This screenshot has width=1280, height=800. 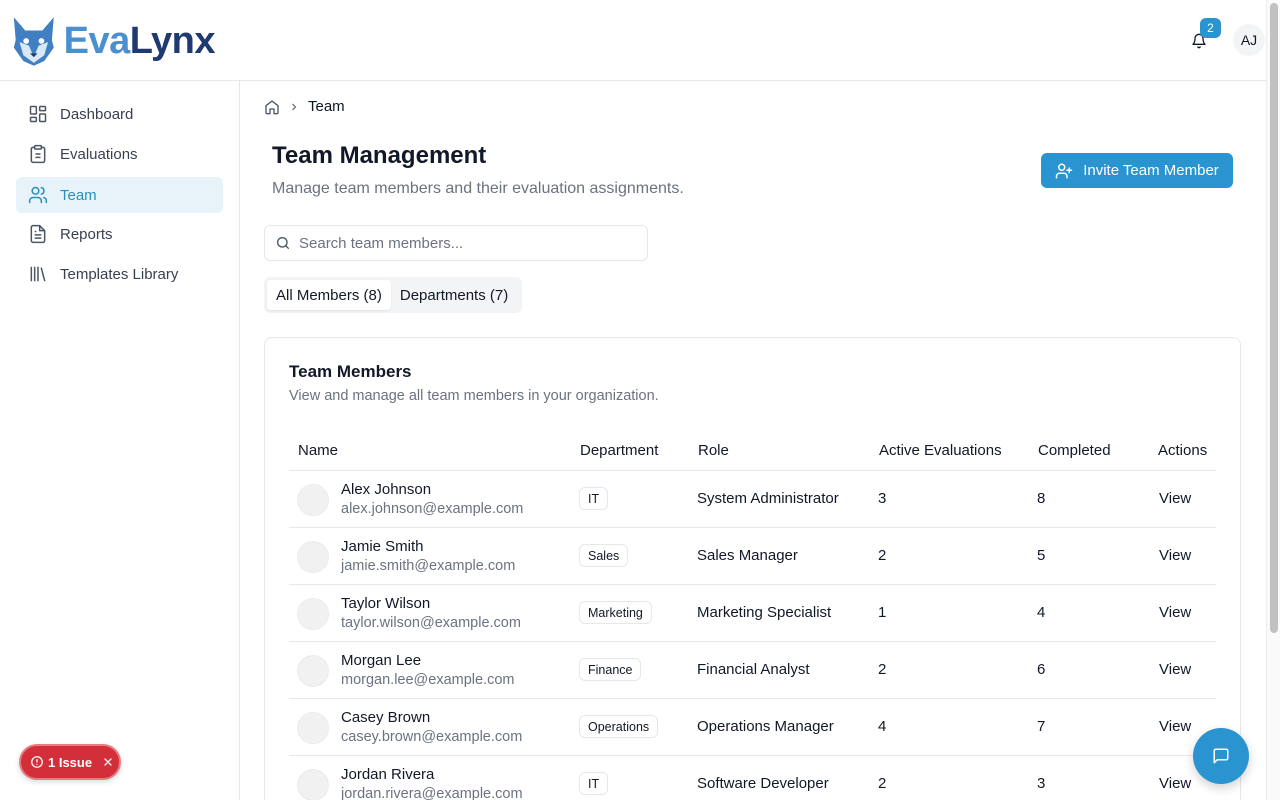 I want to click on sidebar-item-label: Dashboard, so click(x=97, y=114).